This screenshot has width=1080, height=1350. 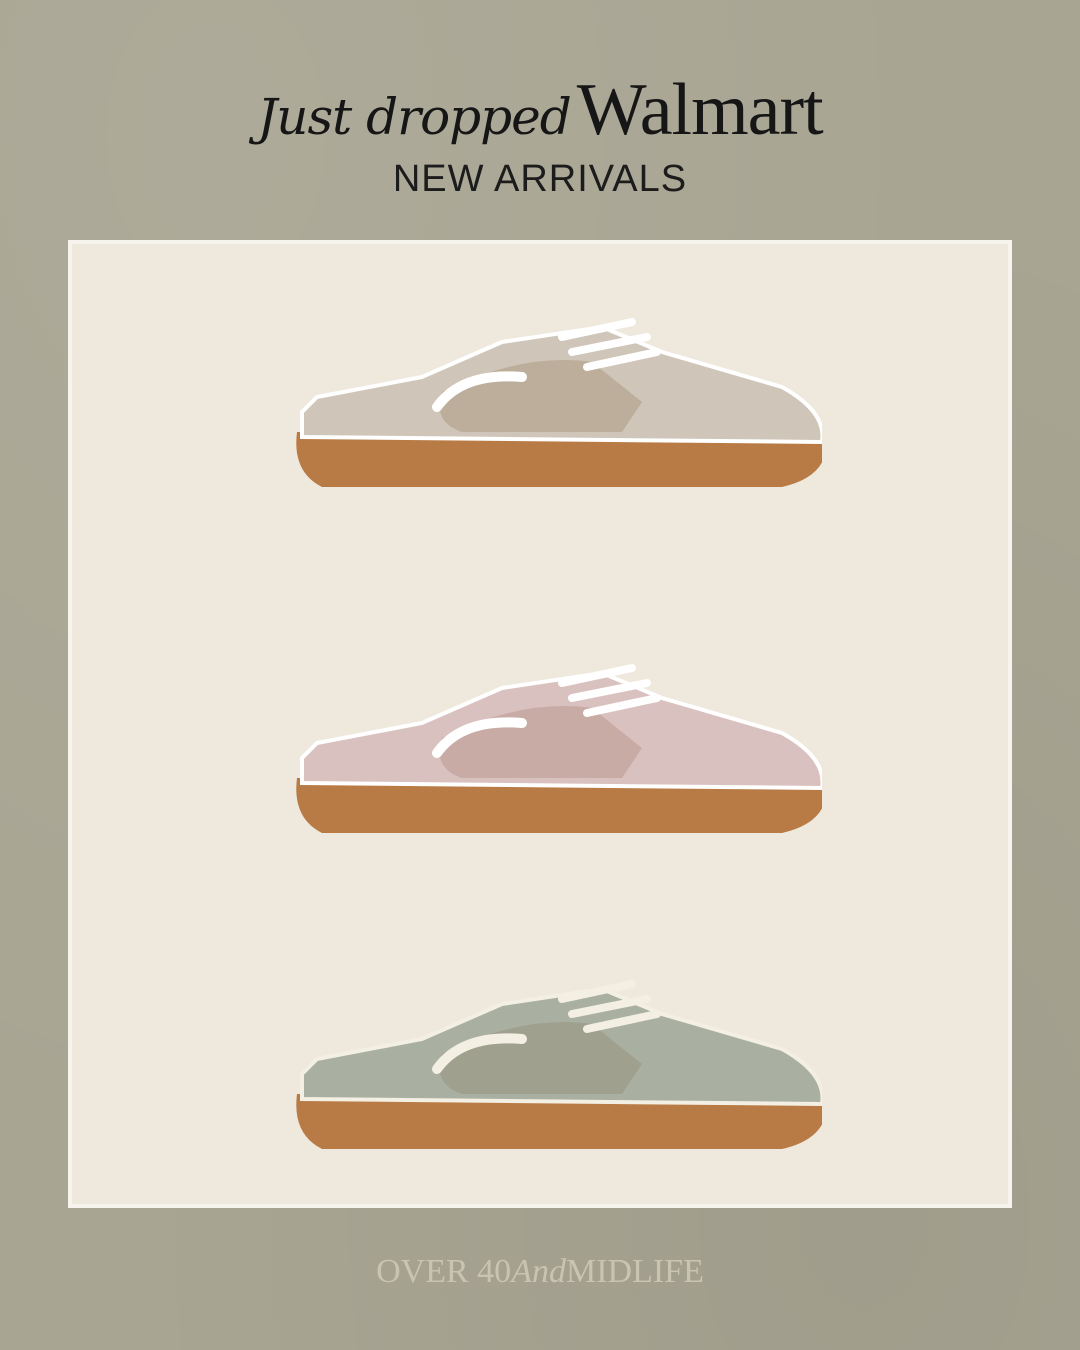 I want to click on product-image-taupe-shoe, so click(x=540, y=392).